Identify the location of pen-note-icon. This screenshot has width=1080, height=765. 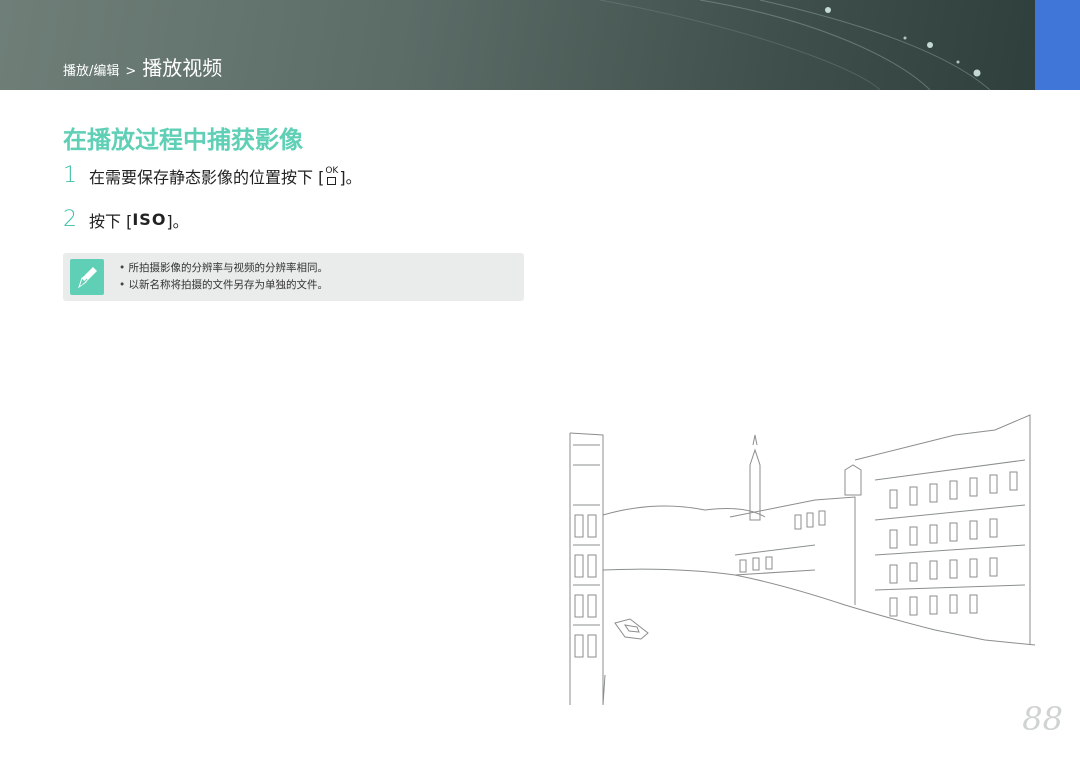
(87, 277).